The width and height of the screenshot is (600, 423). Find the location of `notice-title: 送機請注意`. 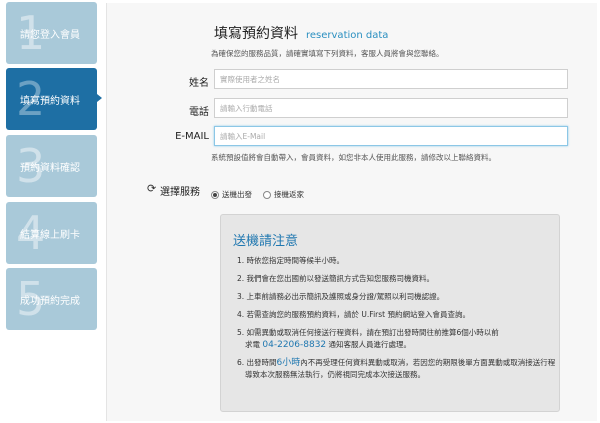

notice-title: 送機請注意 is located at coordinates (266, 241).